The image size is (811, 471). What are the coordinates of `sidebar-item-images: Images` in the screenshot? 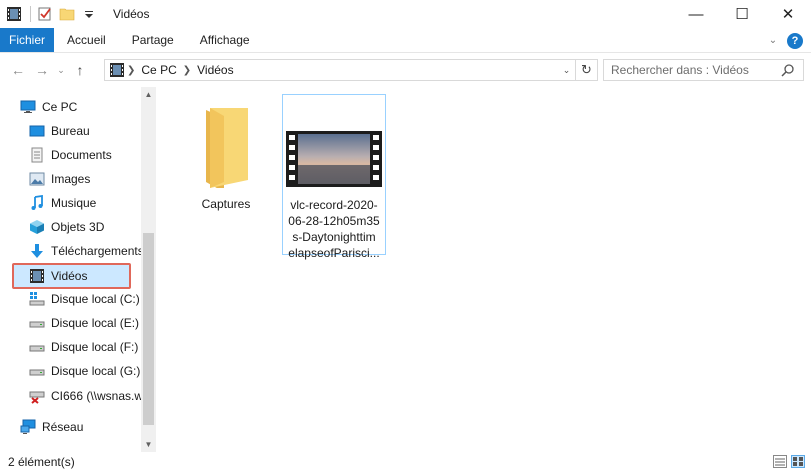 It's located at (59, 179).